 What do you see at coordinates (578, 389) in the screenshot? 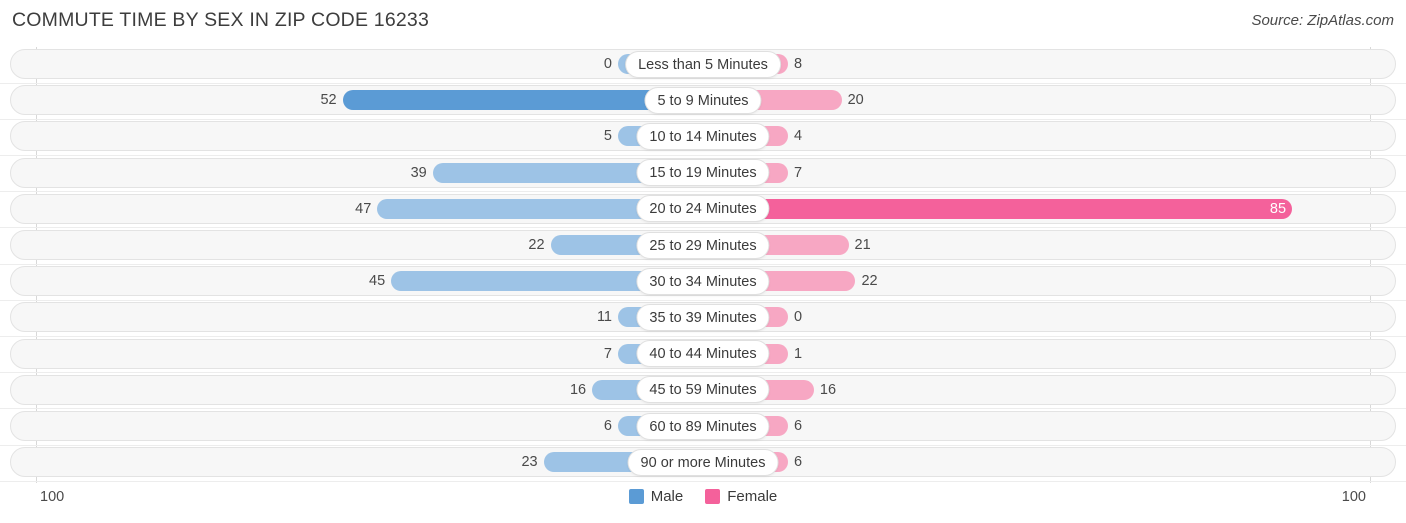
I see `value-label-male: 16` at bounding box center [578, 389].